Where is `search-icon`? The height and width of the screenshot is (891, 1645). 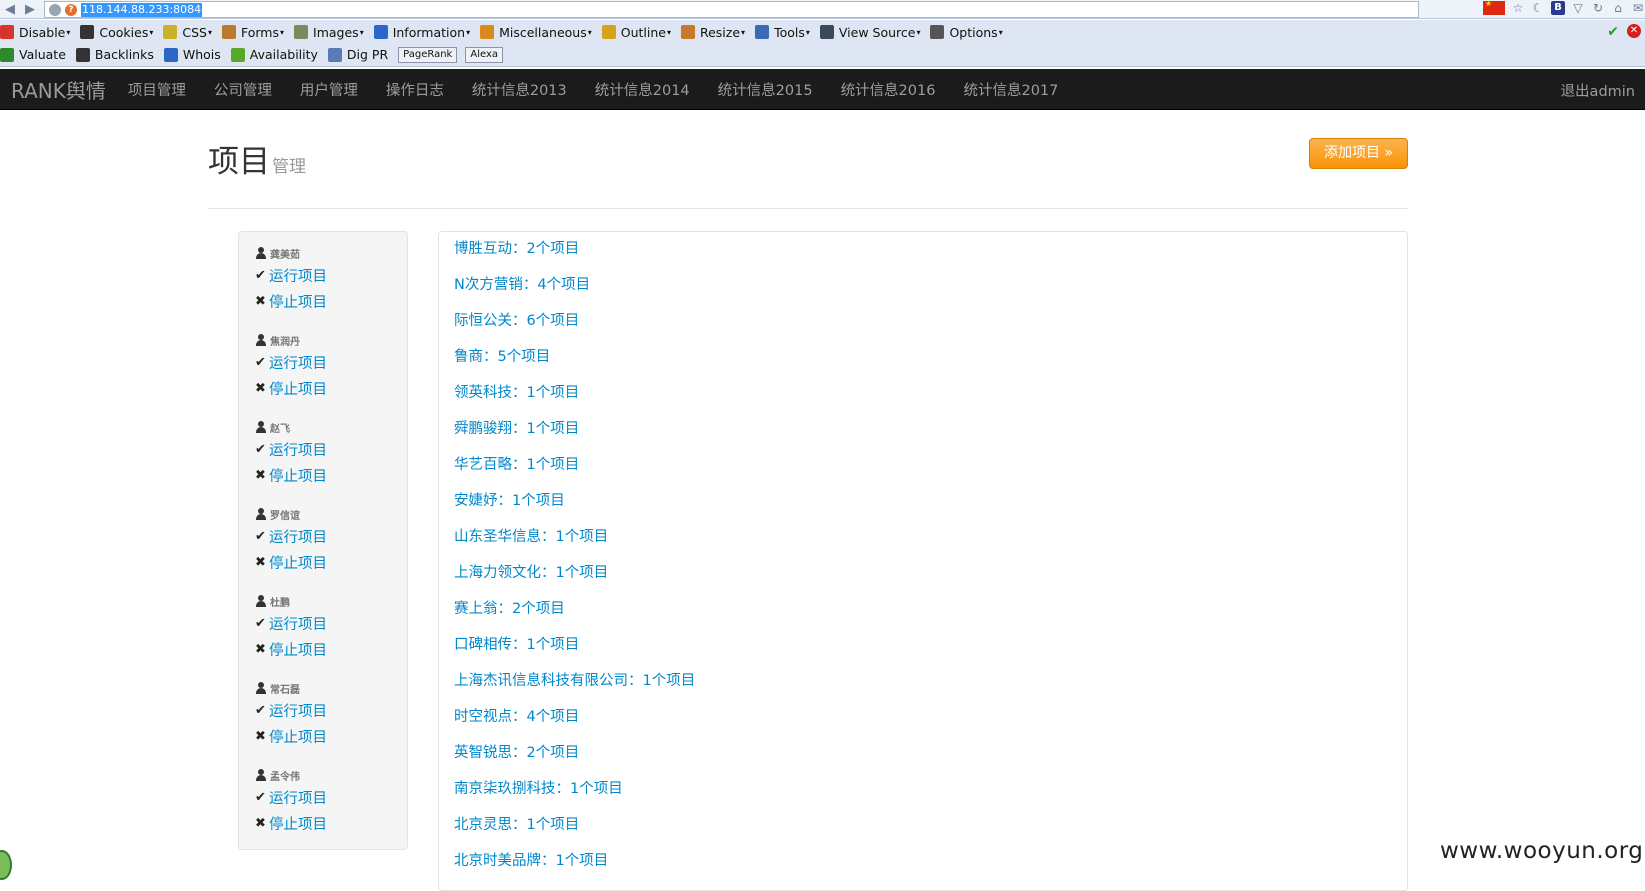
search-icon is located at coordinates (237, 54).